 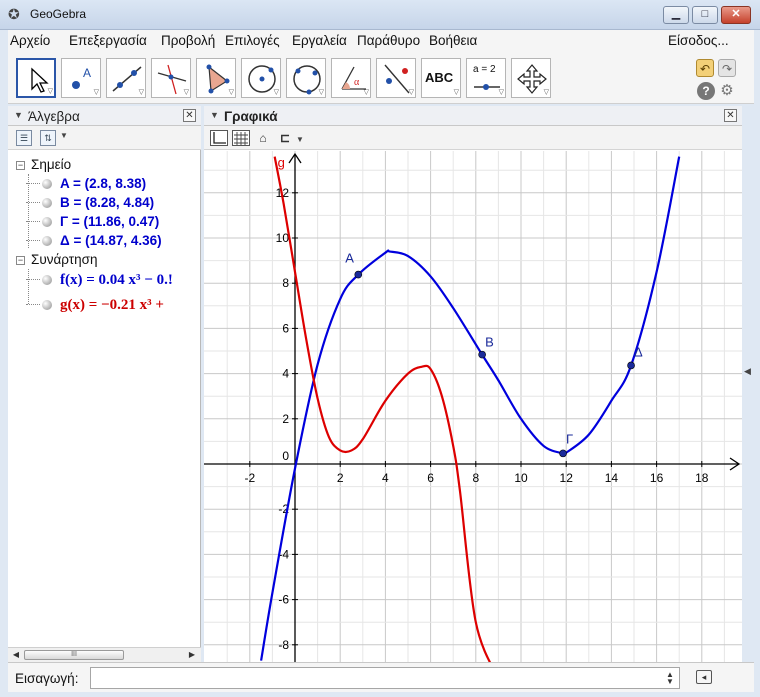 I want to click on function-f-expression: = 0.04 x³ − 0.!, so click(x=129, y=280).